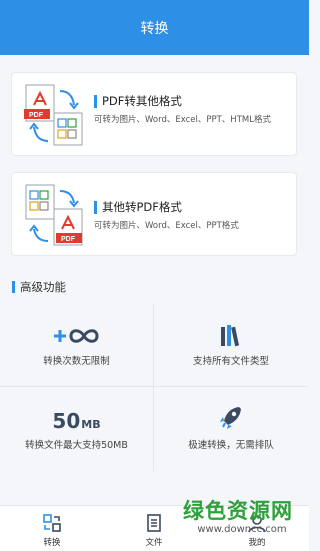 This screenshot has width=320, height=551. Describe the element at coordinates (230, 336) in the screenshot. I see `books-icon` at that location.